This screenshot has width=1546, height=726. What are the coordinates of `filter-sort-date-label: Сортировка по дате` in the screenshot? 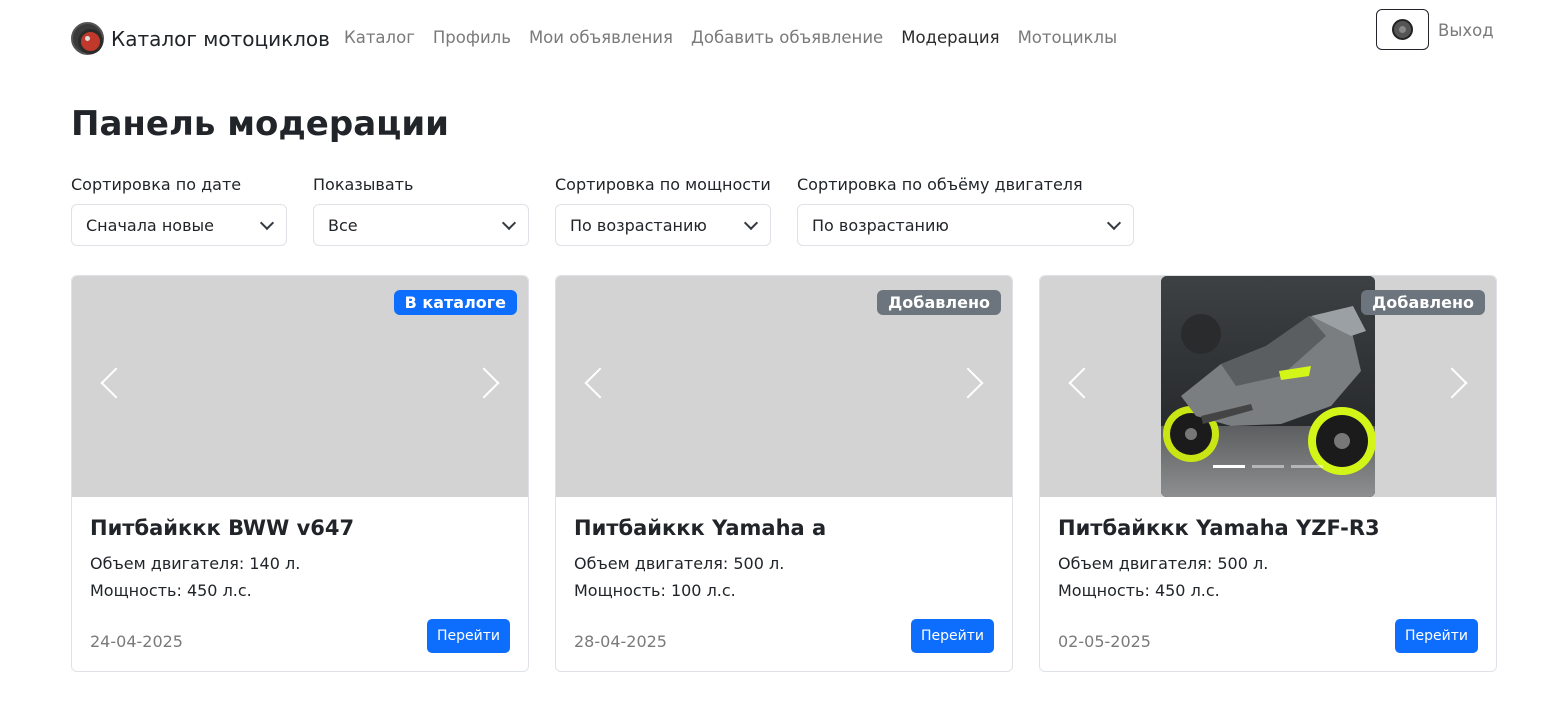 It's located at (156, 184).